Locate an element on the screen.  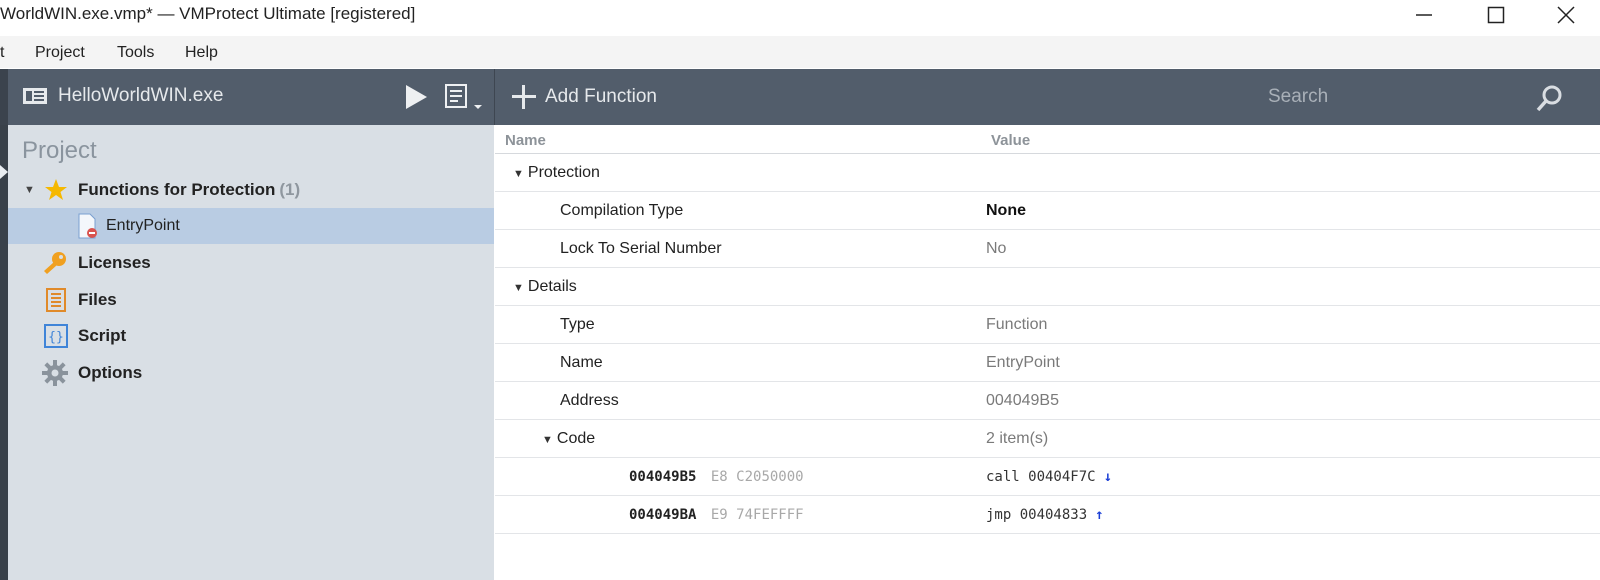
project-file-name: HelloWorldWIN.exe is located at coordinates (141, 95).